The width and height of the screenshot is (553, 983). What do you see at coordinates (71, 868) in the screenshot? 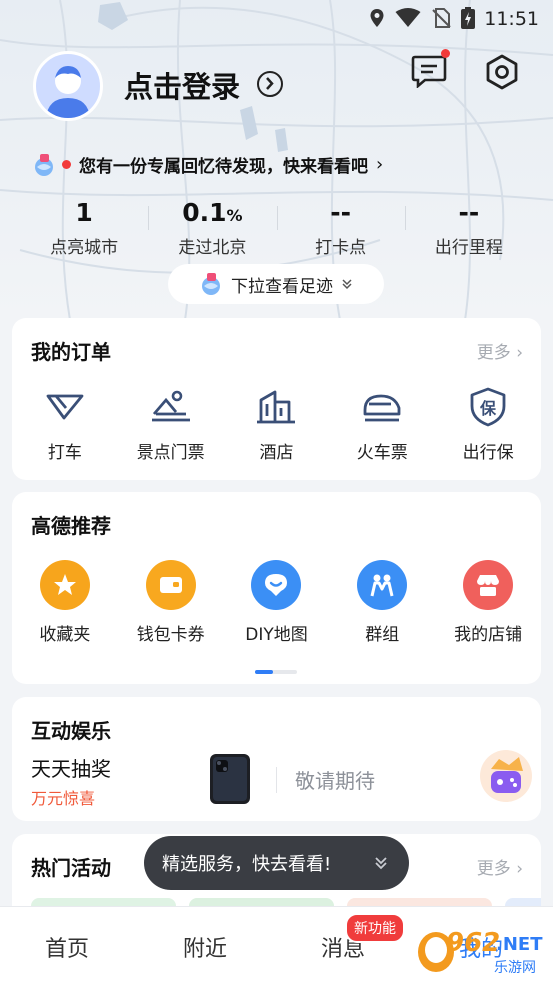
I see `activities-title: 热门活动` at bounding box center [71, 868].